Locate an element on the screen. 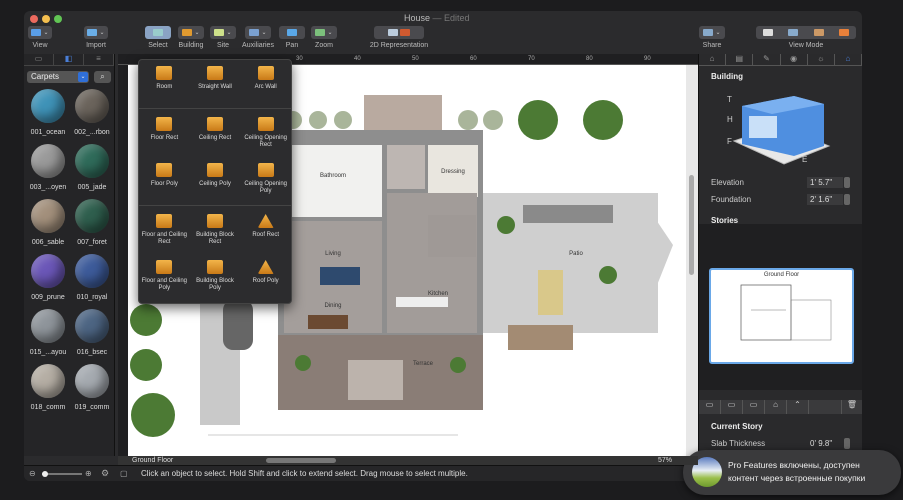 This screenshot has height=500, width=903. menu-item-building-block-poly: Building Block Poly is located at coordinates (215, 277).